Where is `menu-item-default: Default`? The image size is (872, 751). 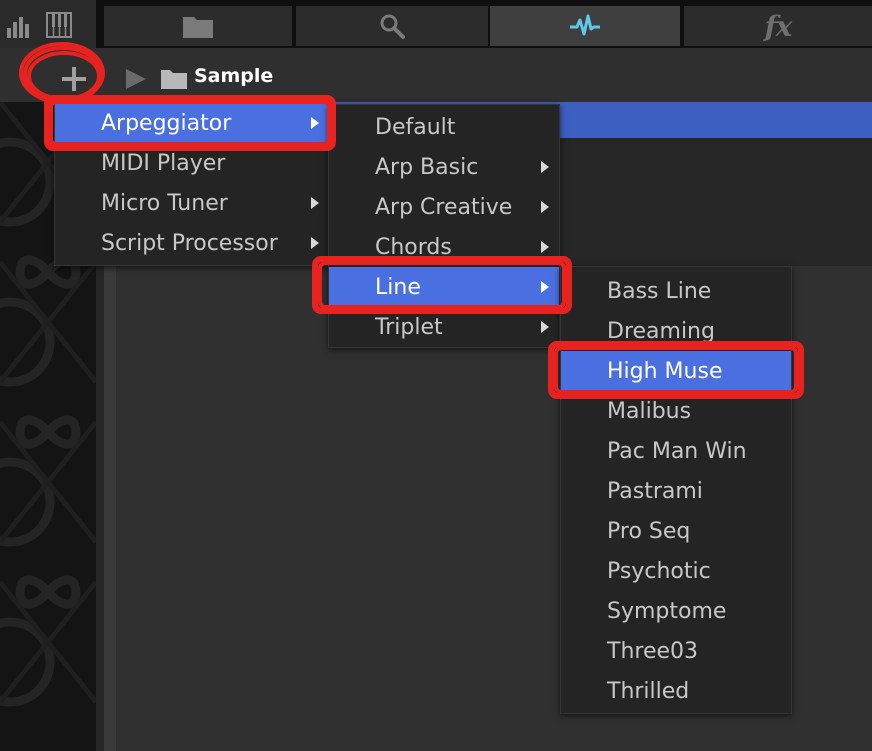 menu-item-default: Default is located at coordinates (444, 127).